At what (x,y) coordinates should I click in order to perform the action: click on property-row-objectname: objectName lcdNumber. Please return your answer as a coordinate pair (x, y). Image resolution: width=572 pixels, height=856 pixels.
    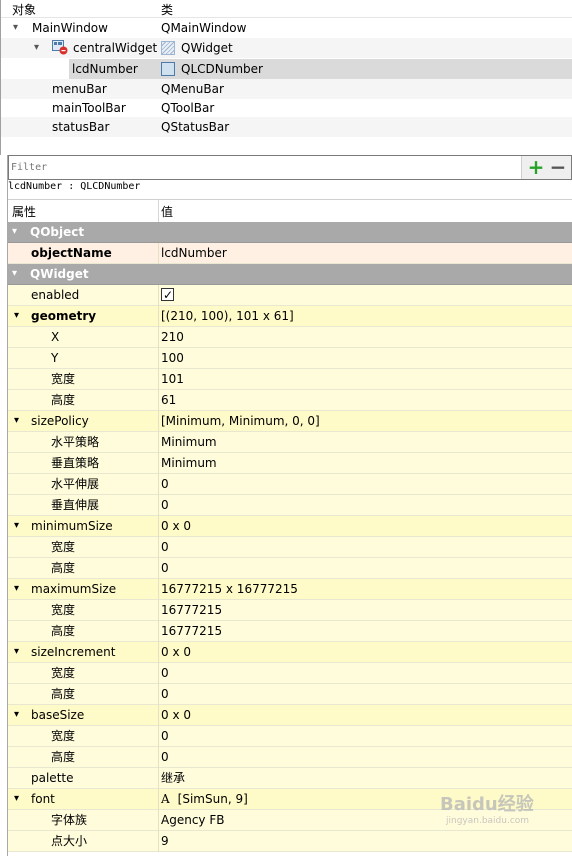
    Looking at the image, I should click on (290, 253).